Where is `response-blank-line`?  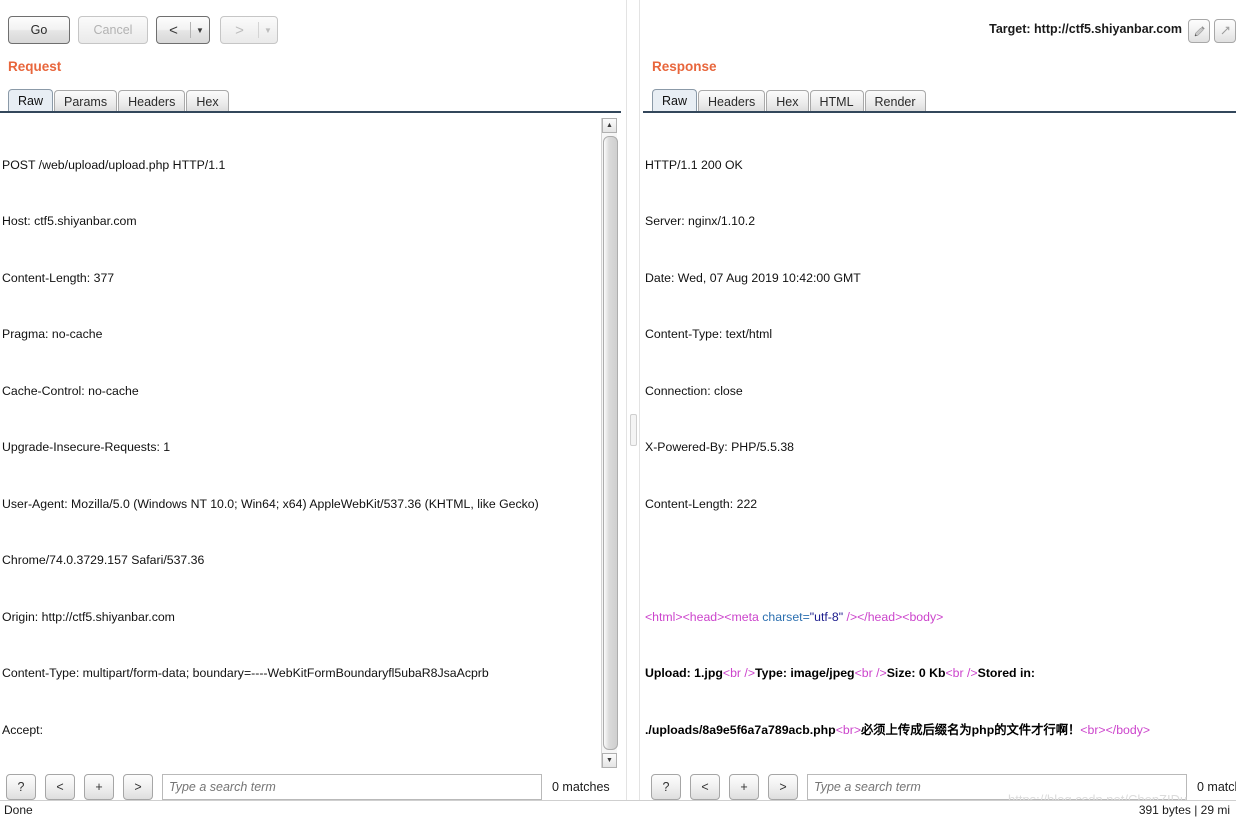 response-blank-line is located at coordinates (935, 560).